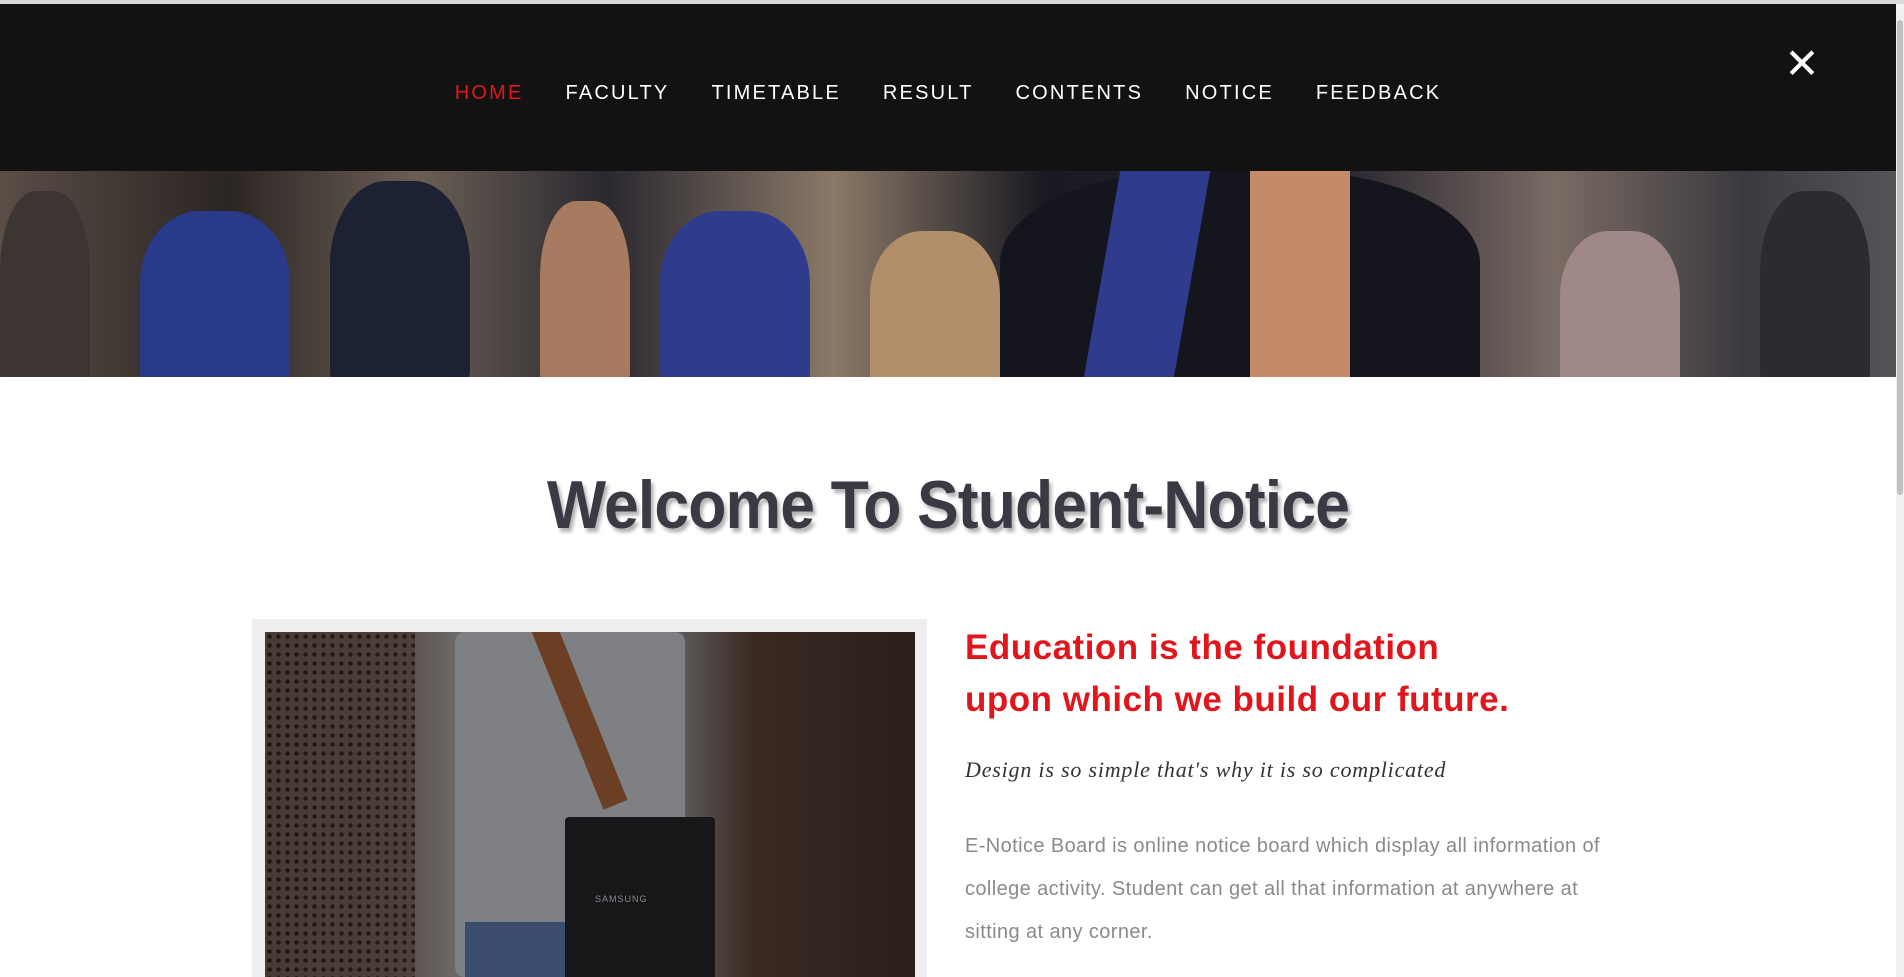  I want to click on photo-mesh-background, so click(340, 804).